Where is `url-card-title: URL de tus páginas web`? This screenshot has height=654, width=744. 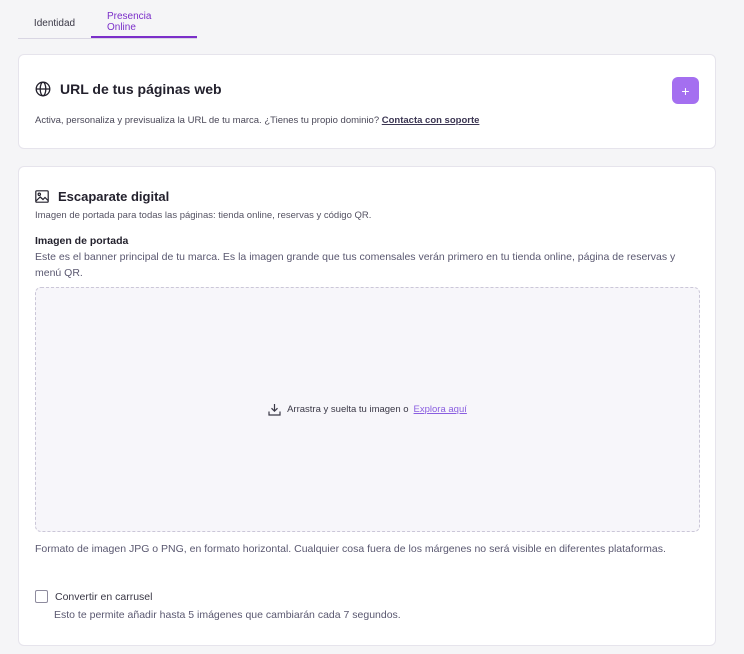 url-card-title: URL de tus páginas web is located at coordinates (141, 89).